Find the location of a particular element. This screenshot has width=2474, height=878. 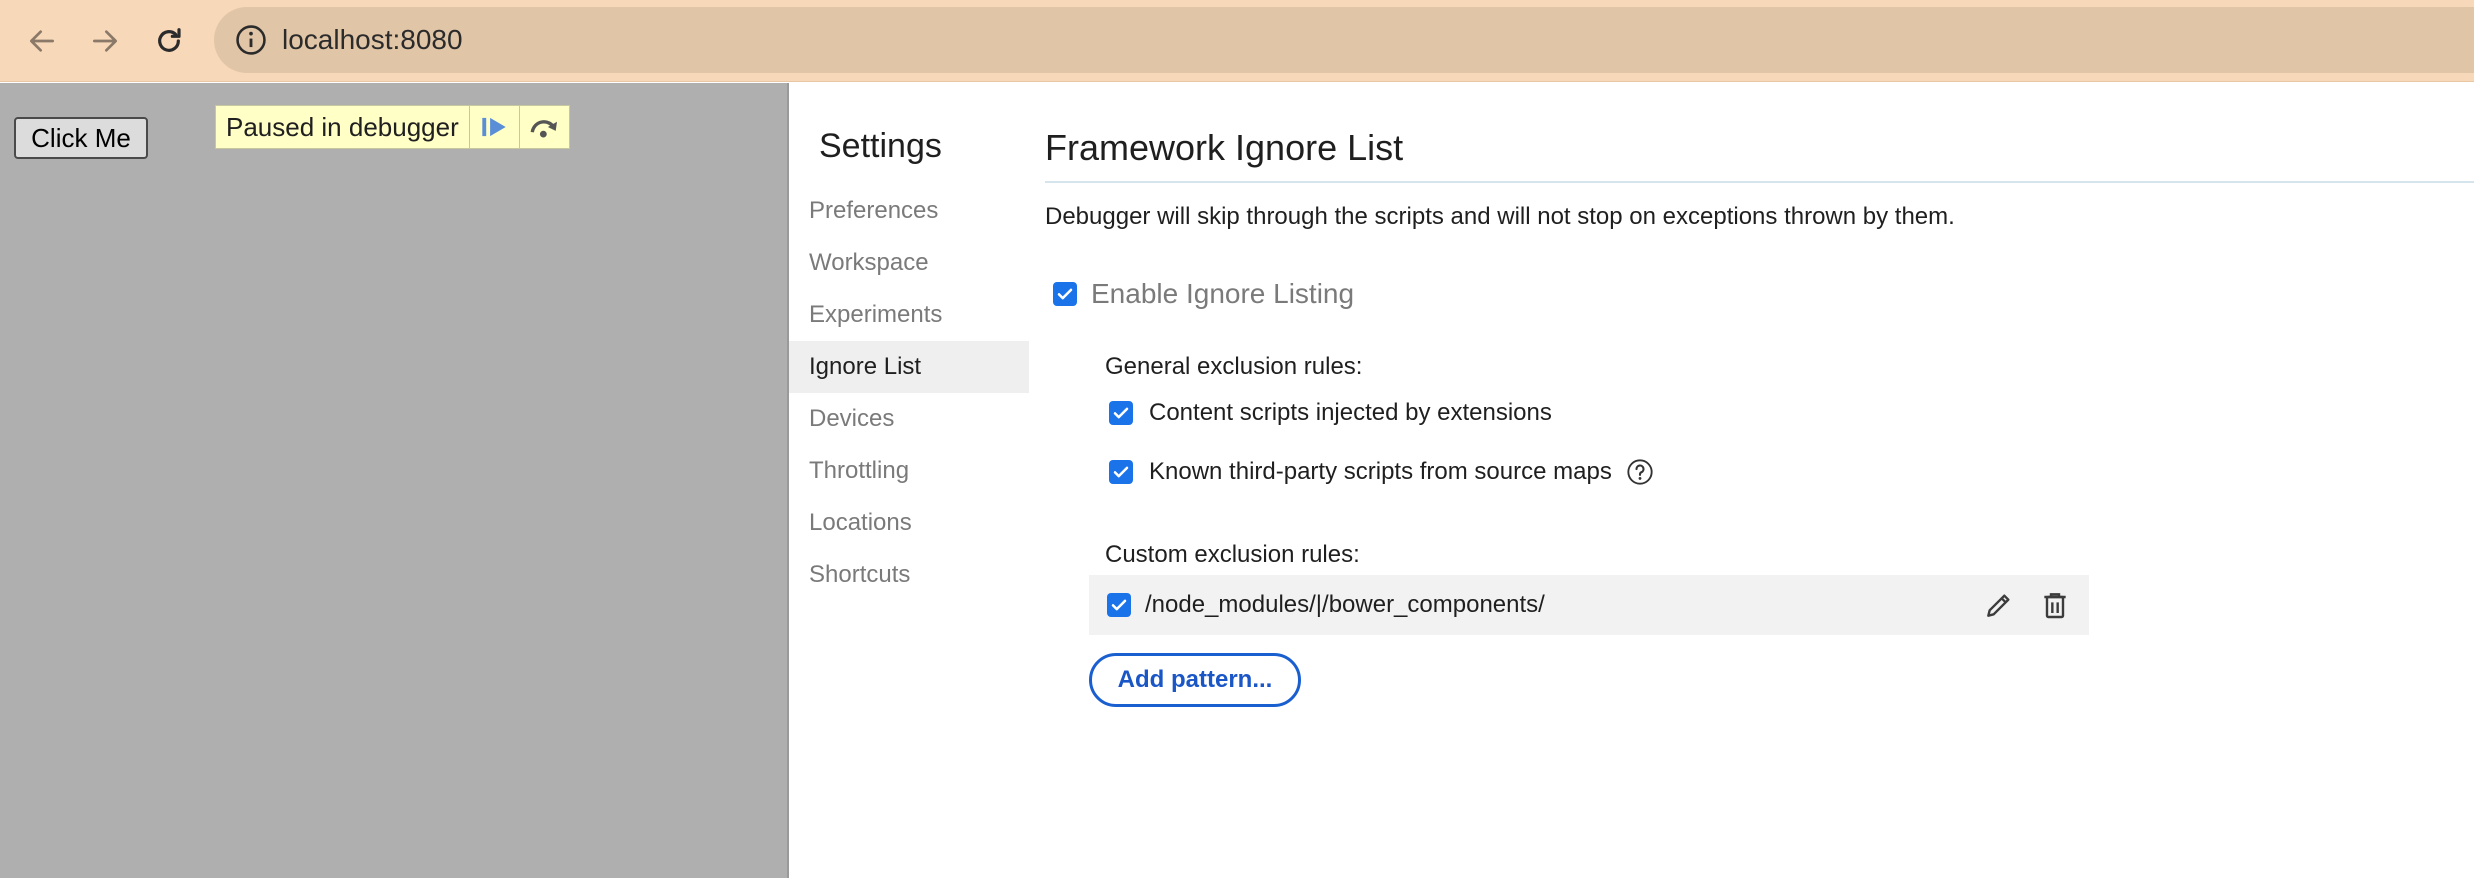

resume-icon is located at coordinates (494, 127).